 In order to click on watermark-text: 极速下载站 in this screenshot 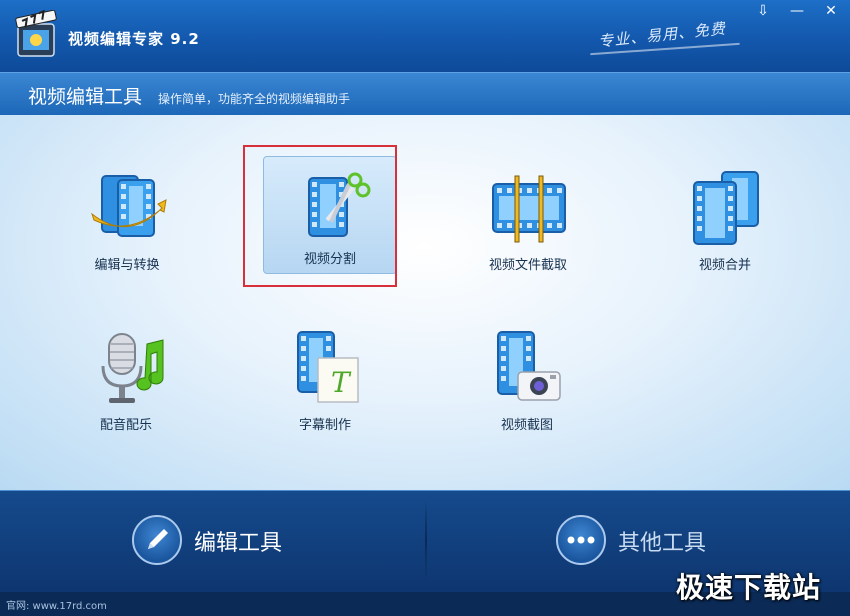, I will do `click(749, 587)`.